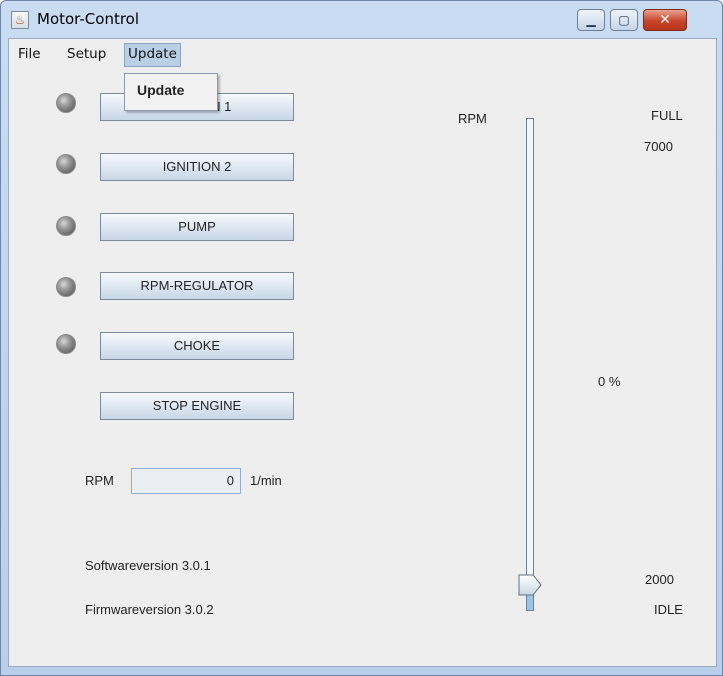 This screenshot has height=676, width=723. I want to click on rpm-unit: 1/min, so click(266, 480).